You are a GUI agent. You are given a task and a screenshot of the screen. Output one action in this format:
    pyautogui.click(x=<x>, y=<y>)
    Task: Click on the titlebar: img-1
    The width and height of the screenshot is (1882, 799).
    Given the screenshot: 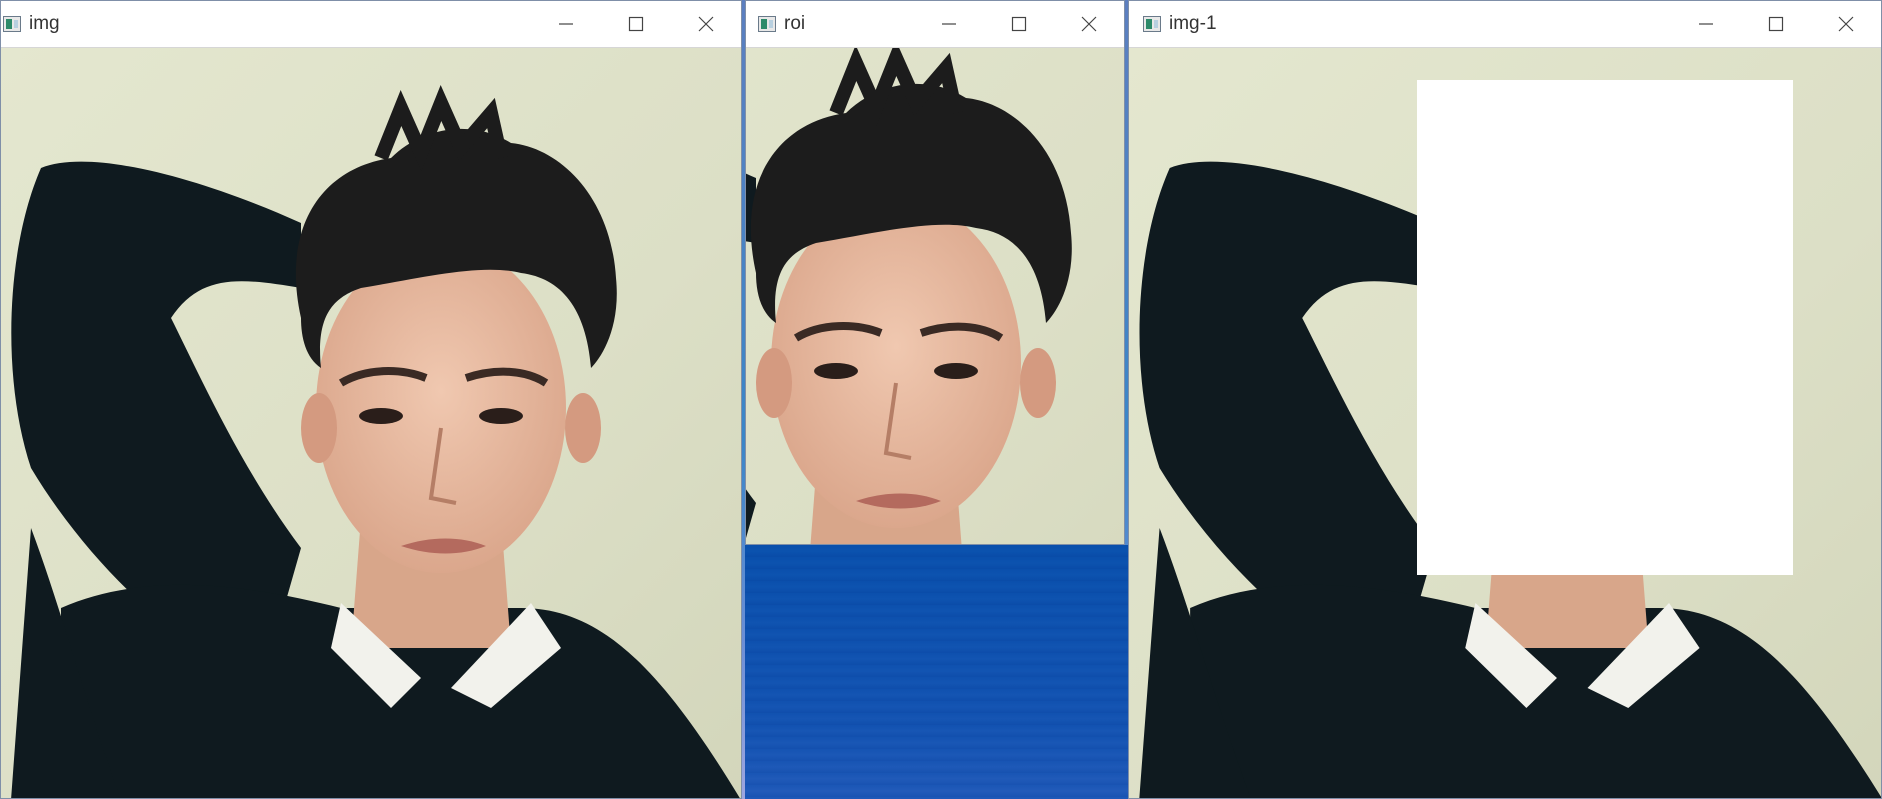 What is the action you would take?
    pyautogui.click(x=1505, y=24)
    